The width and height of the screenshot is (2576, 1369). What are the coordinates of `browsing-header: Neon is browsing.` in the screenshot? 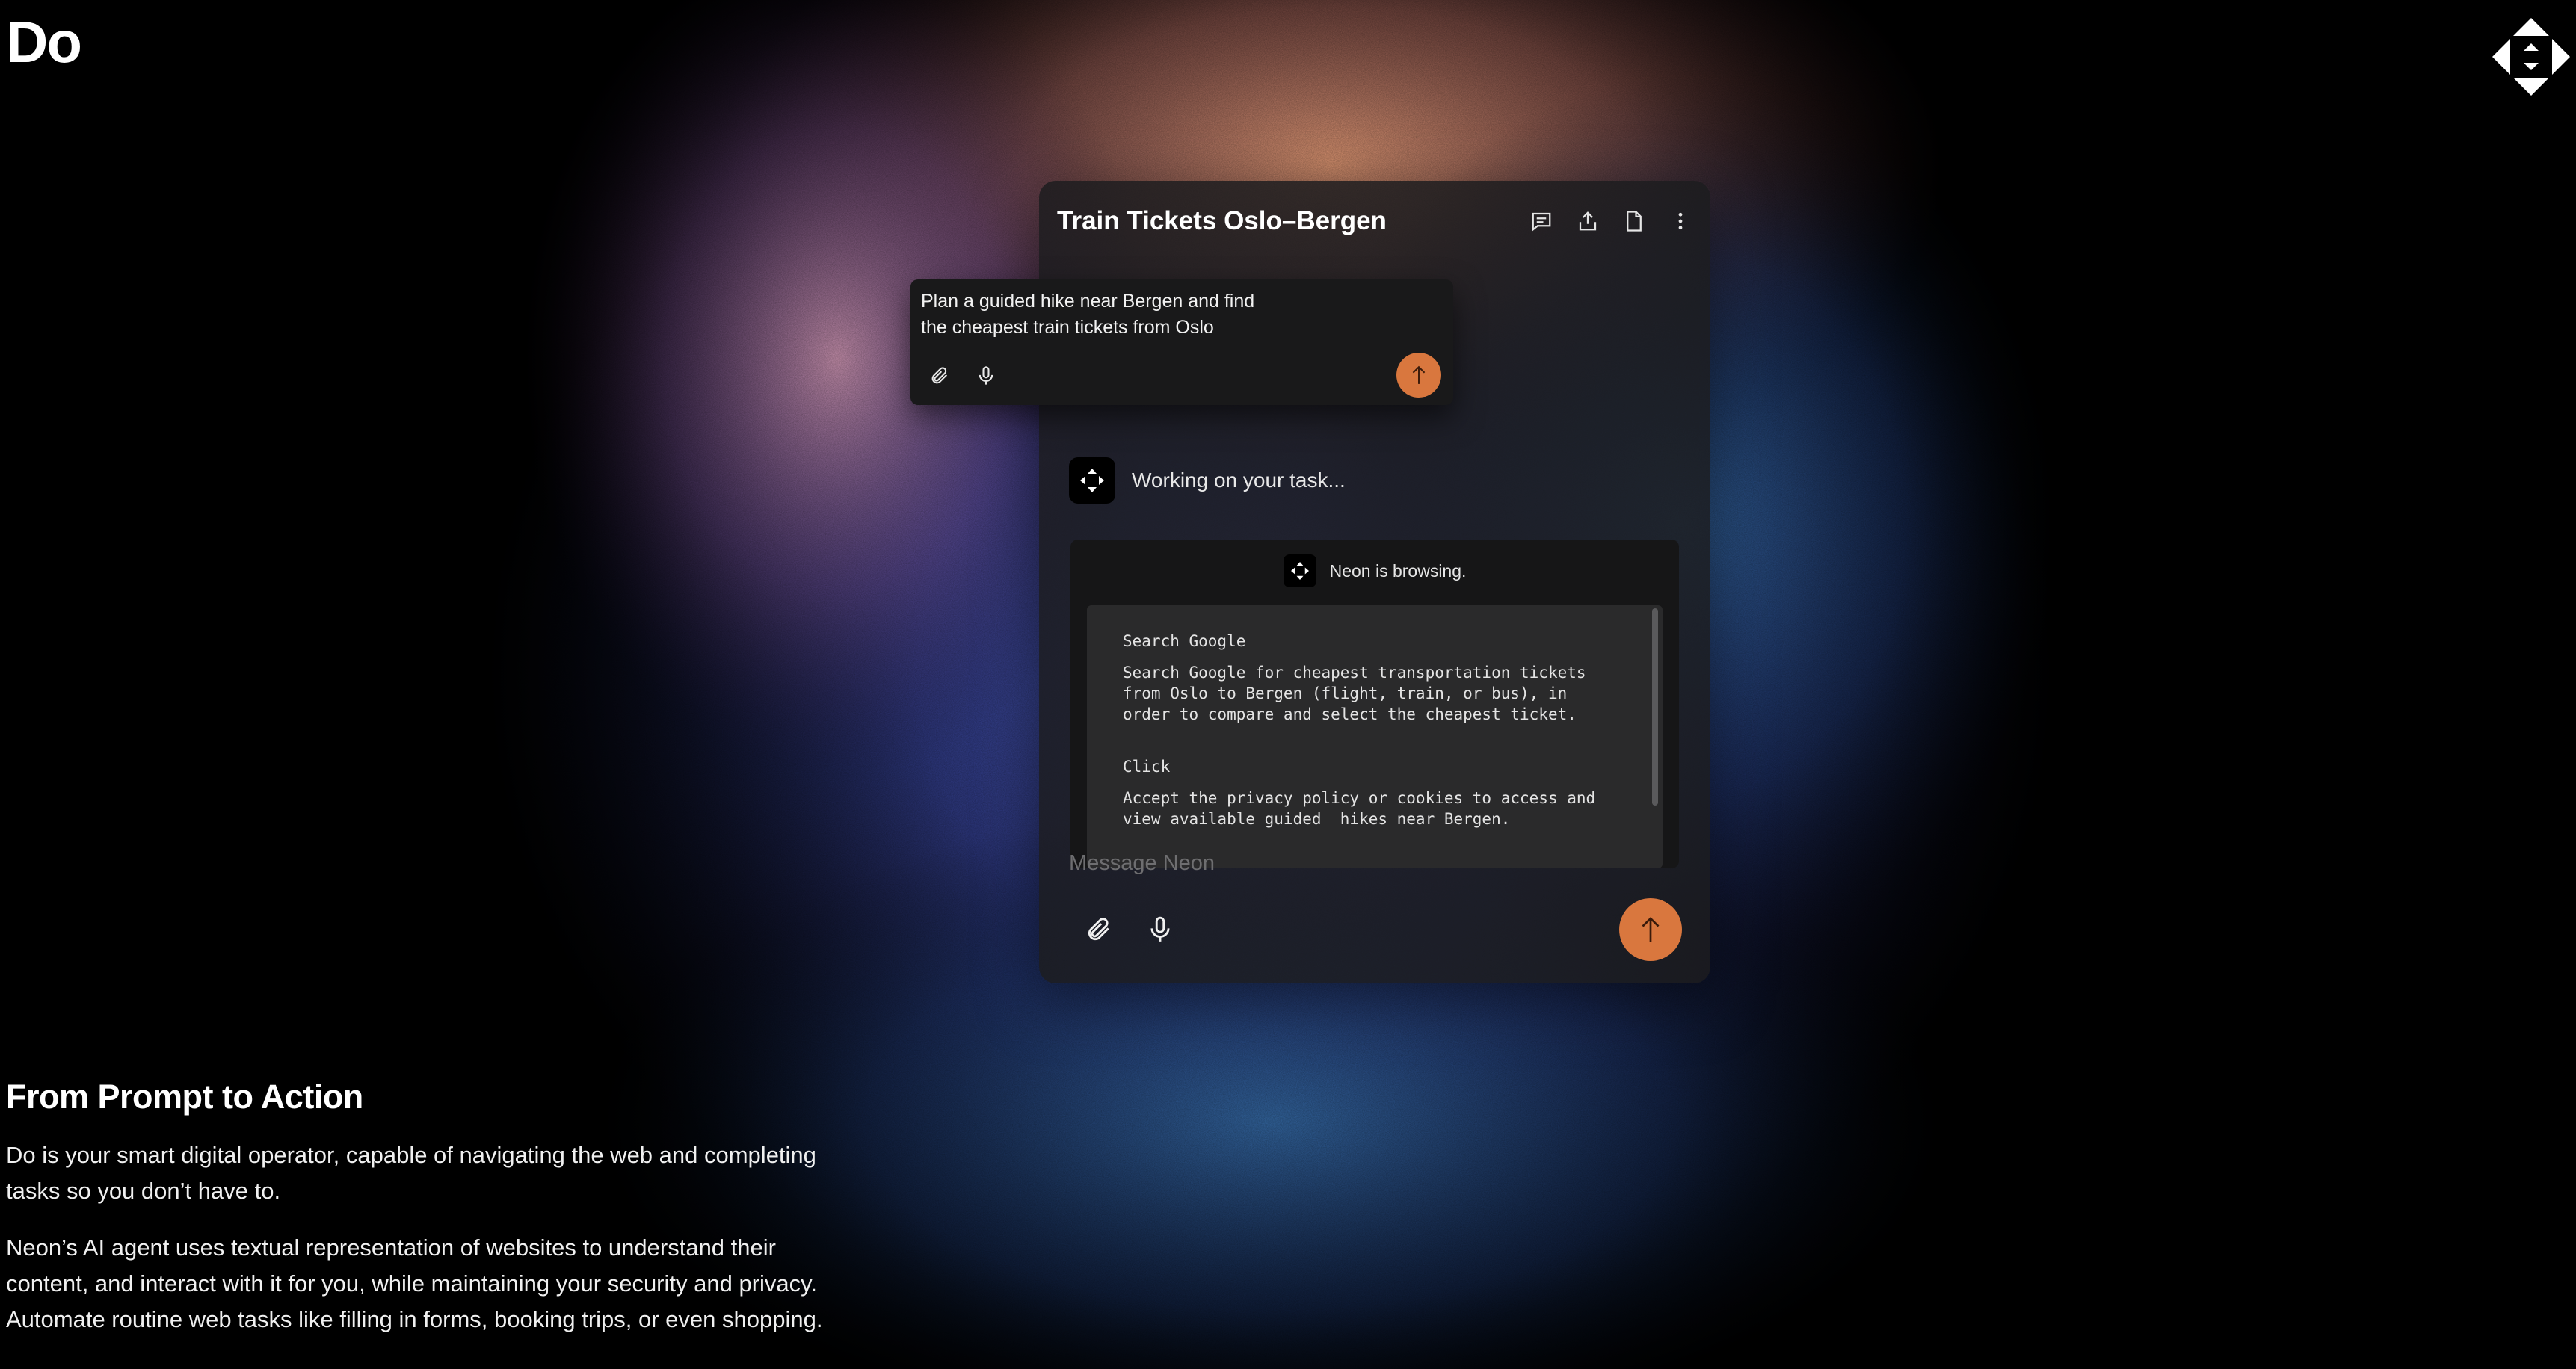 It's located at (1374, 571).